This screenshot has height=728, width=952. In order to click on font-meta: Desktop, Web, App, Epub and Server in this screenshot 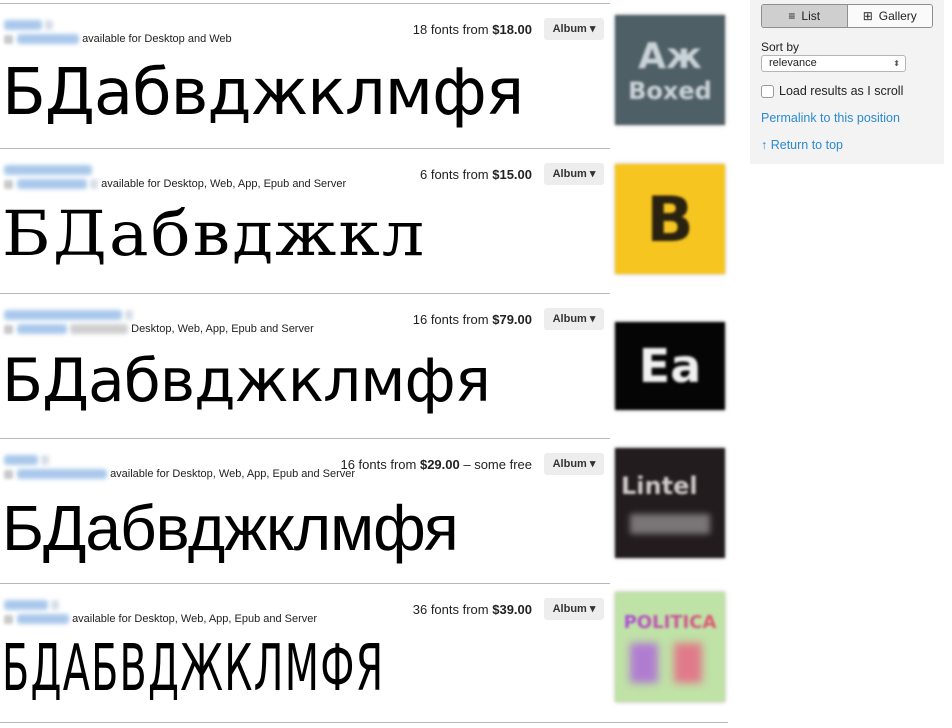, I will do `click(159, 322)`.